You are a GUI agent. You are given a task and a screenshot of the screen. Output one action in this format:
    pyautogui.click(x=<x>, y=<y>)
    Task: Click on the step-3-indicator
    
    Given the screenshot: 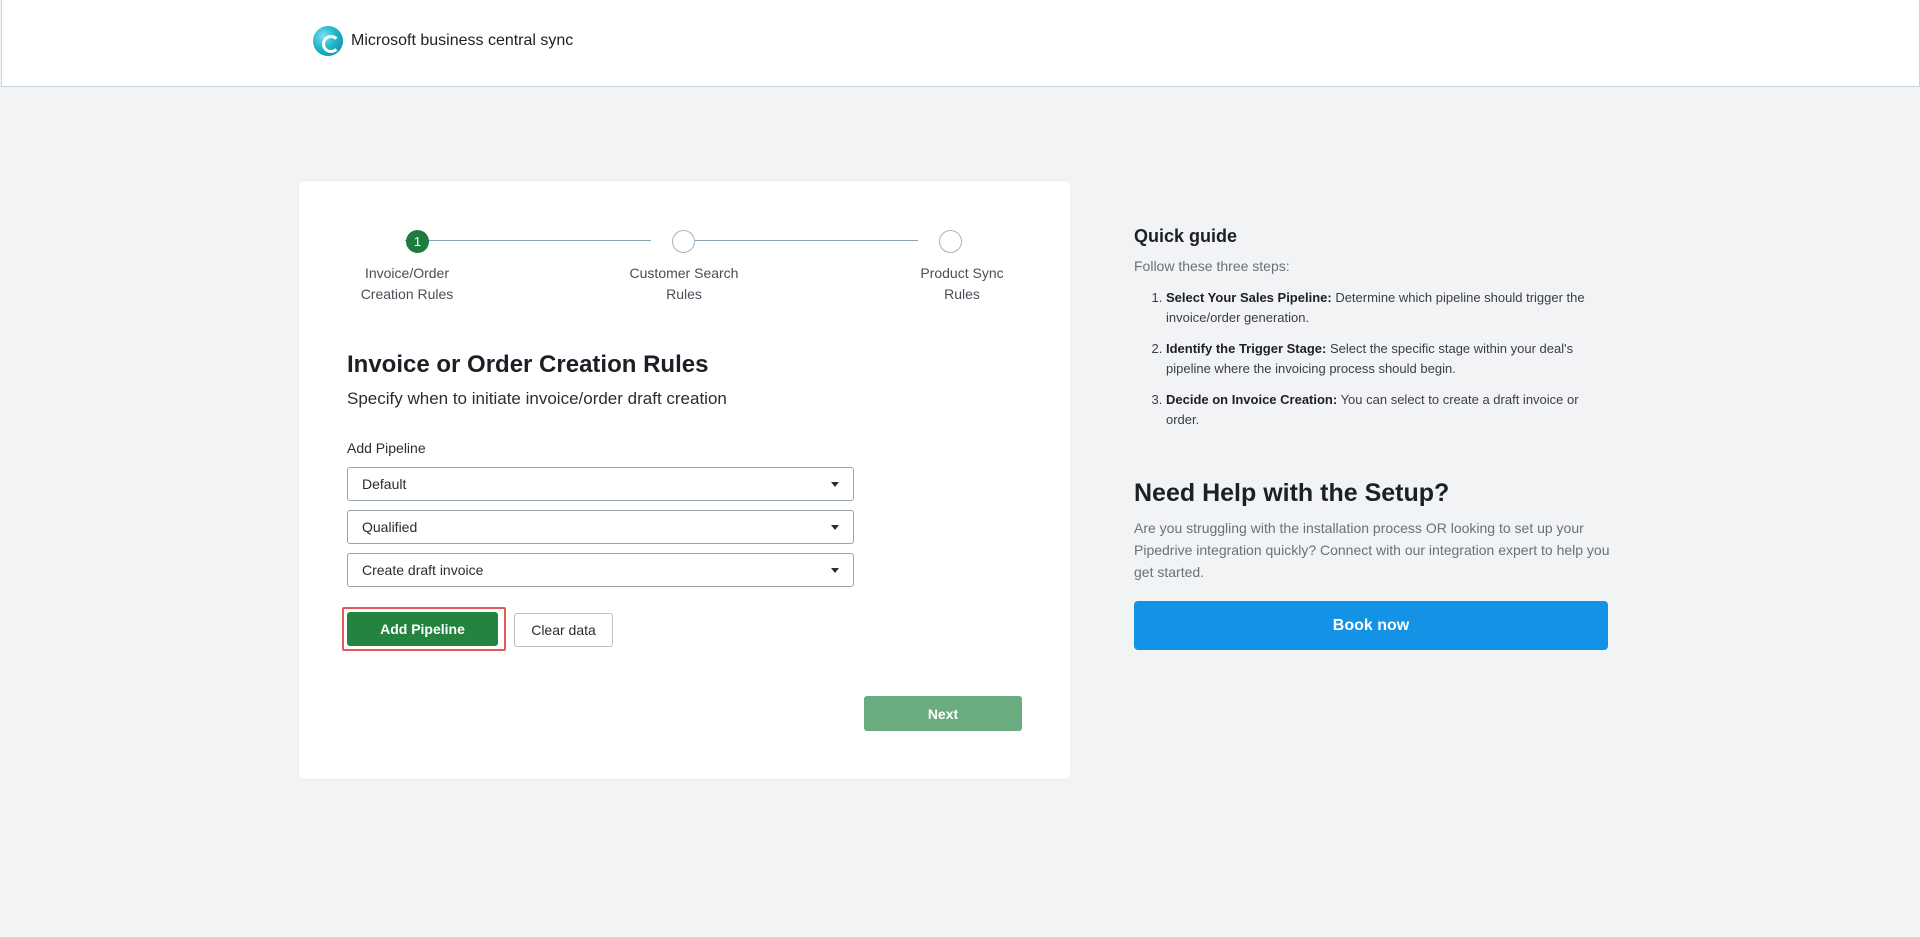 What is the action you would take?
    pyautogui.click(x=950, y=241)
    